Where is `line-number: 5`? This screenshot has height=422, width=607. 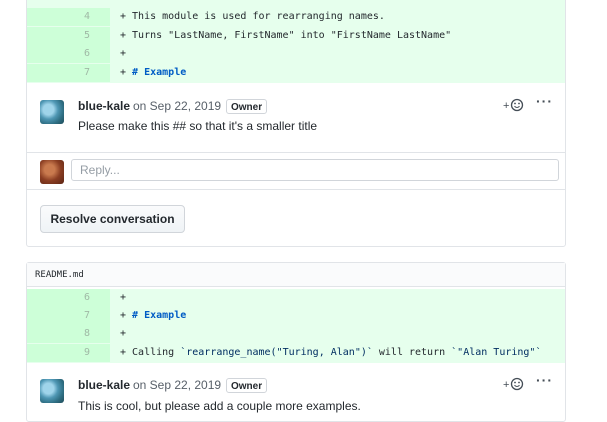
line-number: 5 is located at coordinates (68, 36).